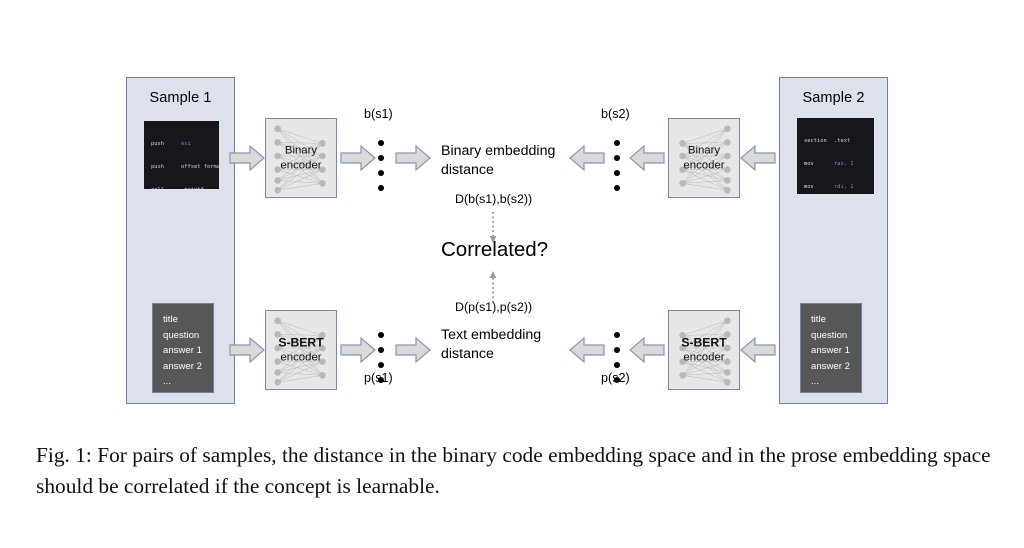  I want to click on arrow-sbert-encoder-to-embedding-left, so click(358, 350).